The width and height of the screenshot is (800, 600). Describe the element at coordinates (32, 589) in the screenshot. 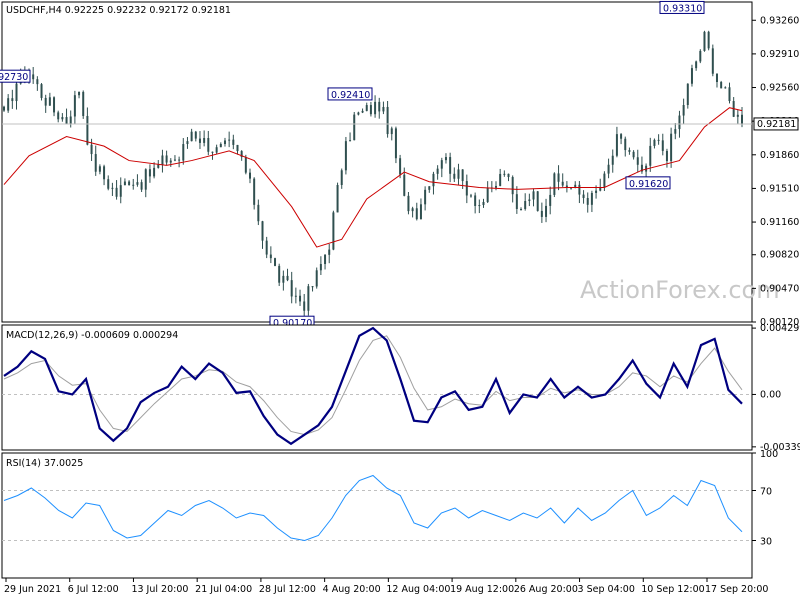

I see `time-tick-label: 29 Jun 2021` at that location.